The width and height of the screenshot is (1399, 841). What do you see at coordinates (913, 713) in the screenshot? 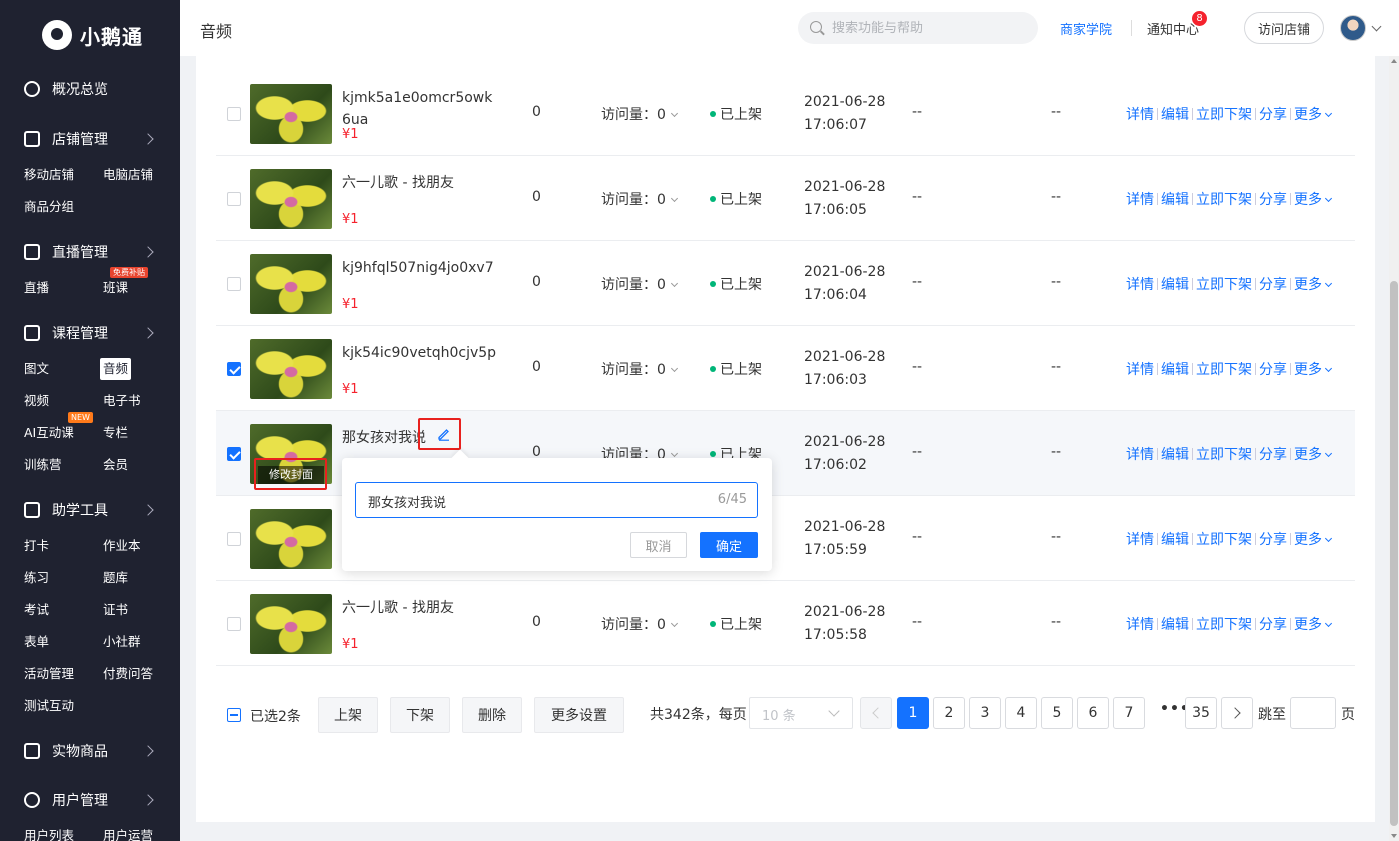
I see `page-button: 1` at bounding box center [913, 713].